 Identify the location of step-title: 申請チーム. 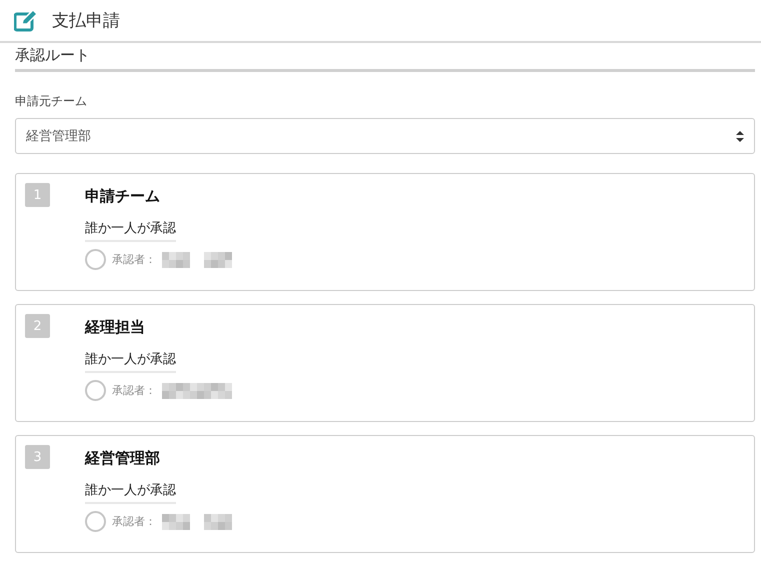
(122, 196).